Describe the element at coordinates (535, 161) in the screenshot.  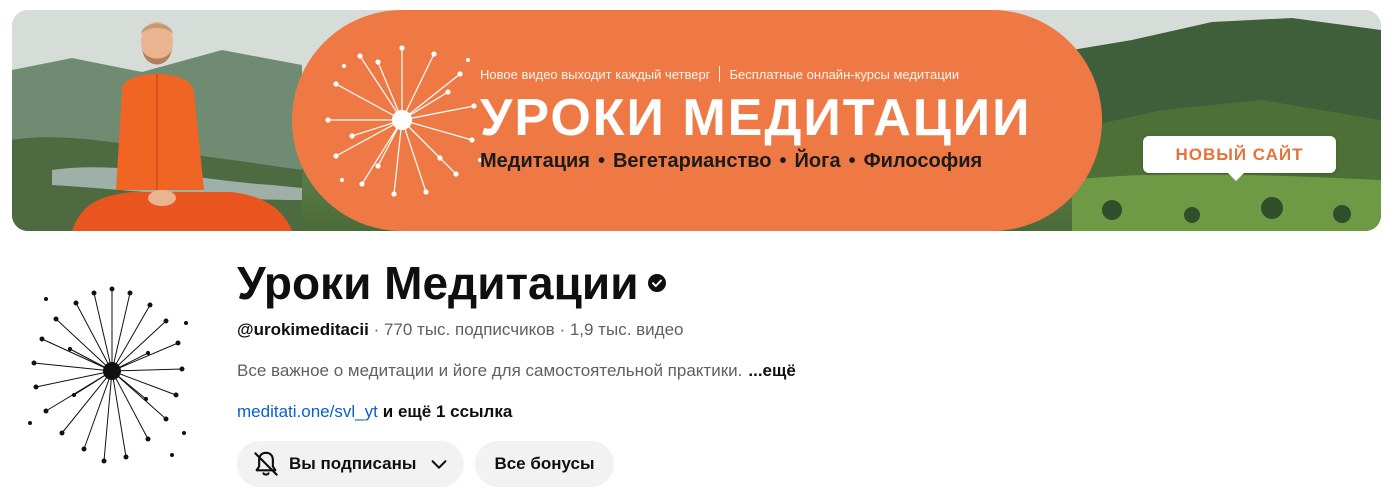
I see `banner-tag: Медитация` at that location.